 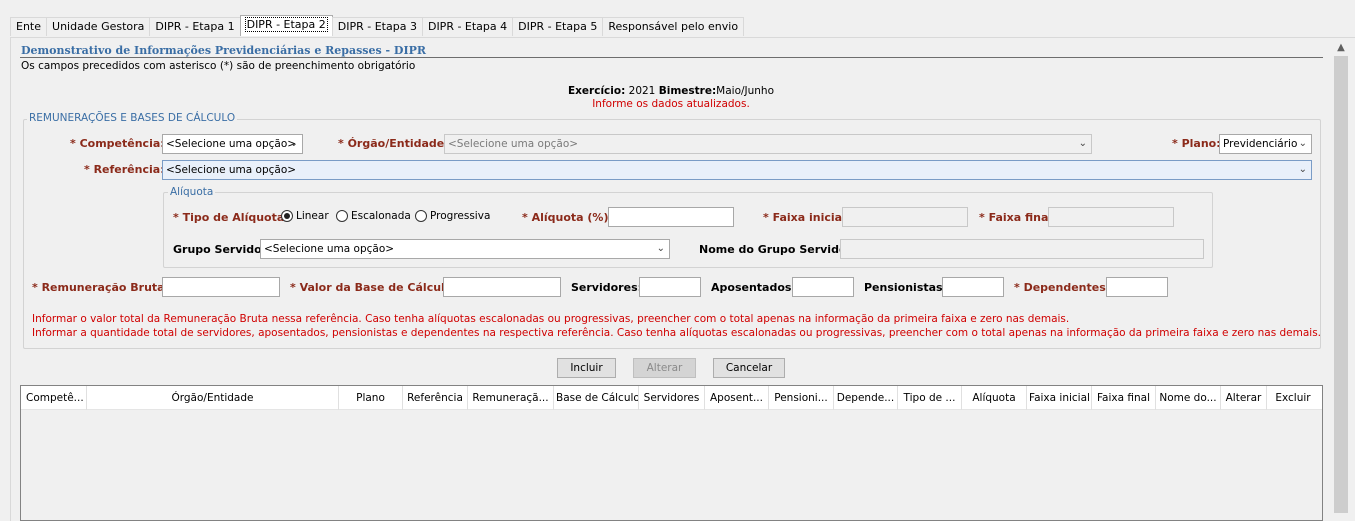 I want to click on orgao-value: <Selecione uma opção>, so click(x=513, y=144).